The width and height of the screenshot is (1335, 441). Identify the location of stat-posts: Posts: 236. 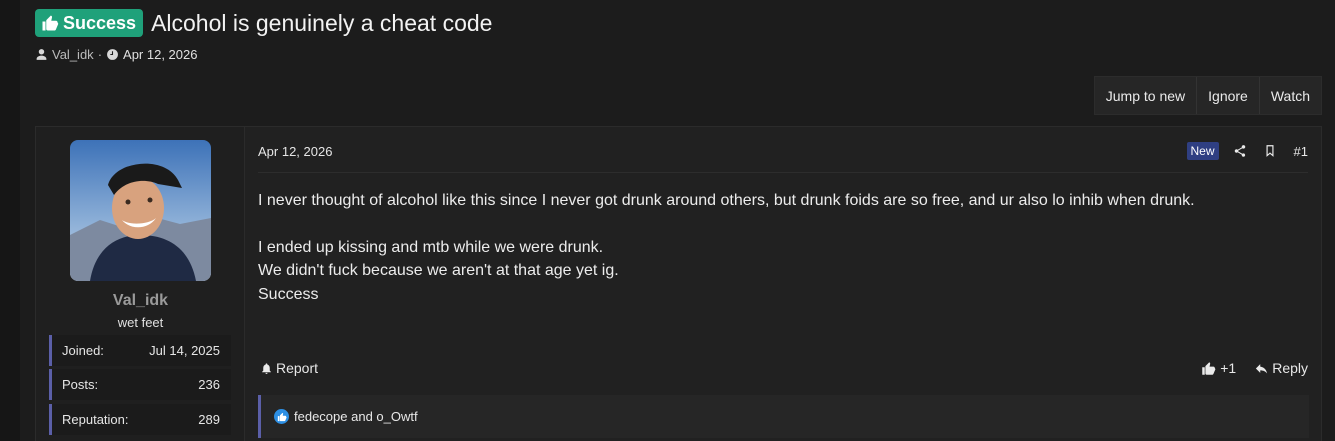
(140, 384).